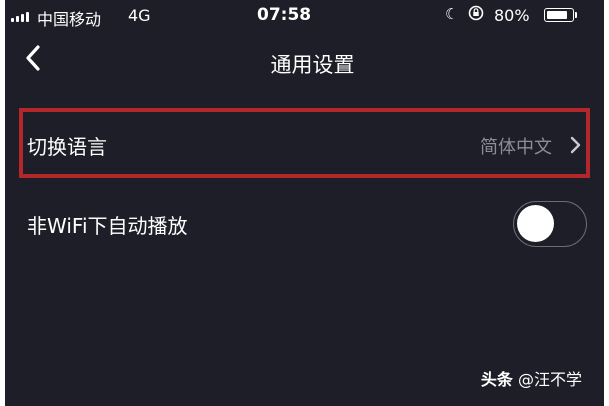  I want to click on status-bar: 中国移动 4G 07:58 ☾ 80%, so click(304, 16).